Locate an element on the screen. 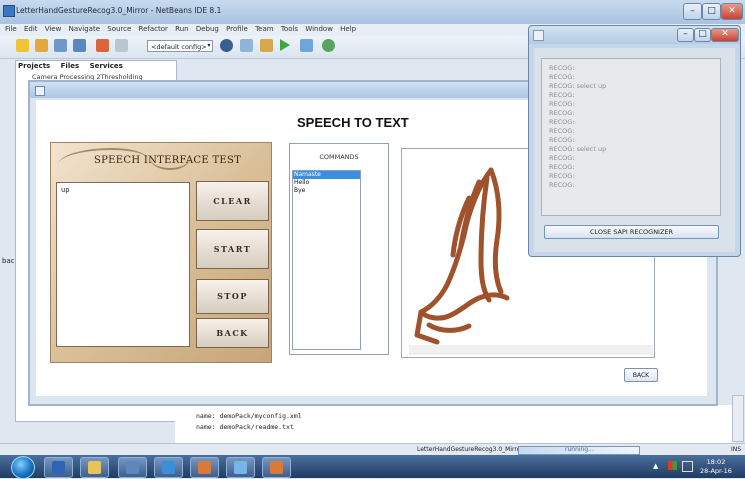 The height and width of the screenshot is (479, 745). command-item: Bye is located at coordinates (326, 191).